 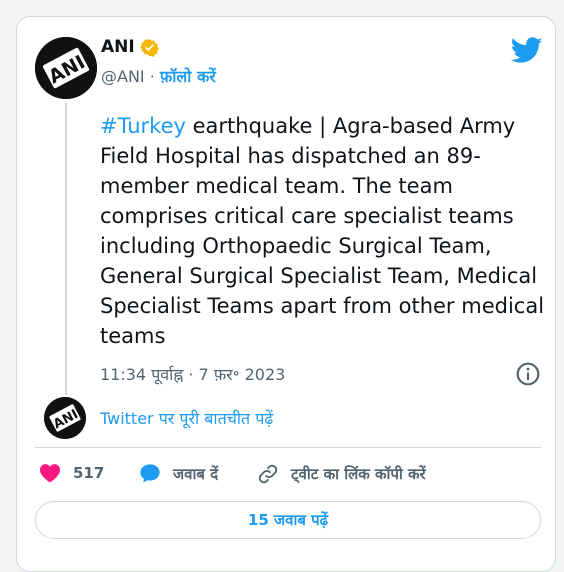 I want to click on info-icon, so click(x=528, y=374).